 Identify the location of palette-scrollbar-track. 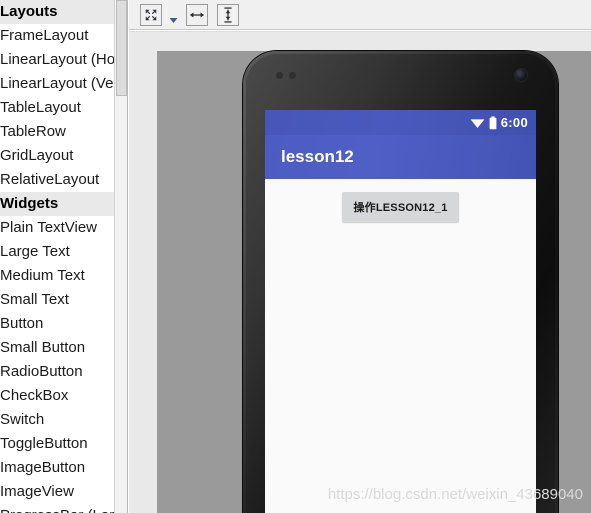
(120, 256).